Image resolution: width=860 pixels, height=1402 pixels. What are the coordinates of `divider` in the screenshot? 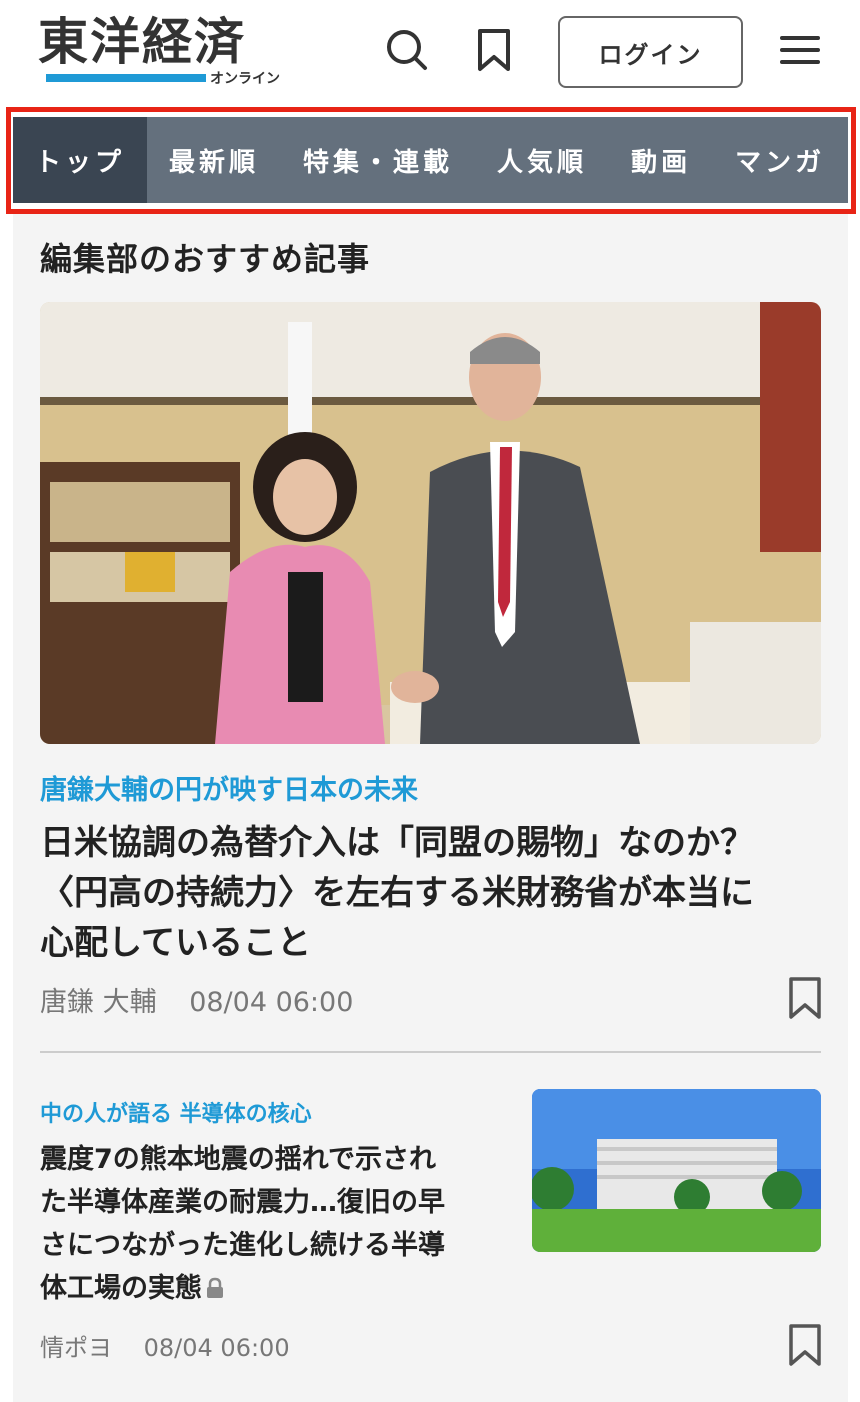 It's located at (430, 1052).